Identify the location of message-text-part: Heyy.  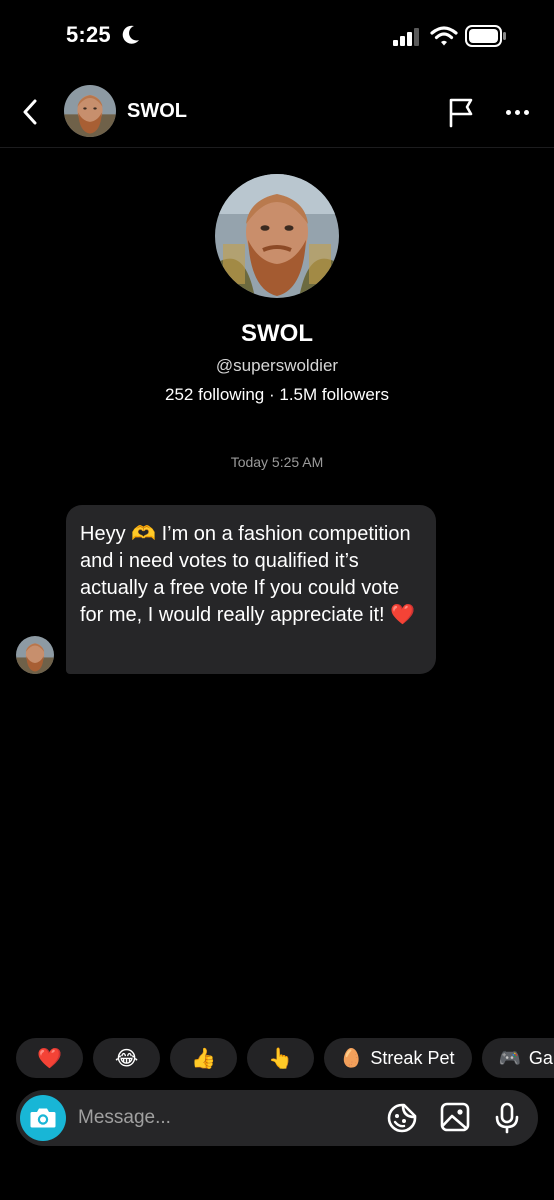
(106, 534).